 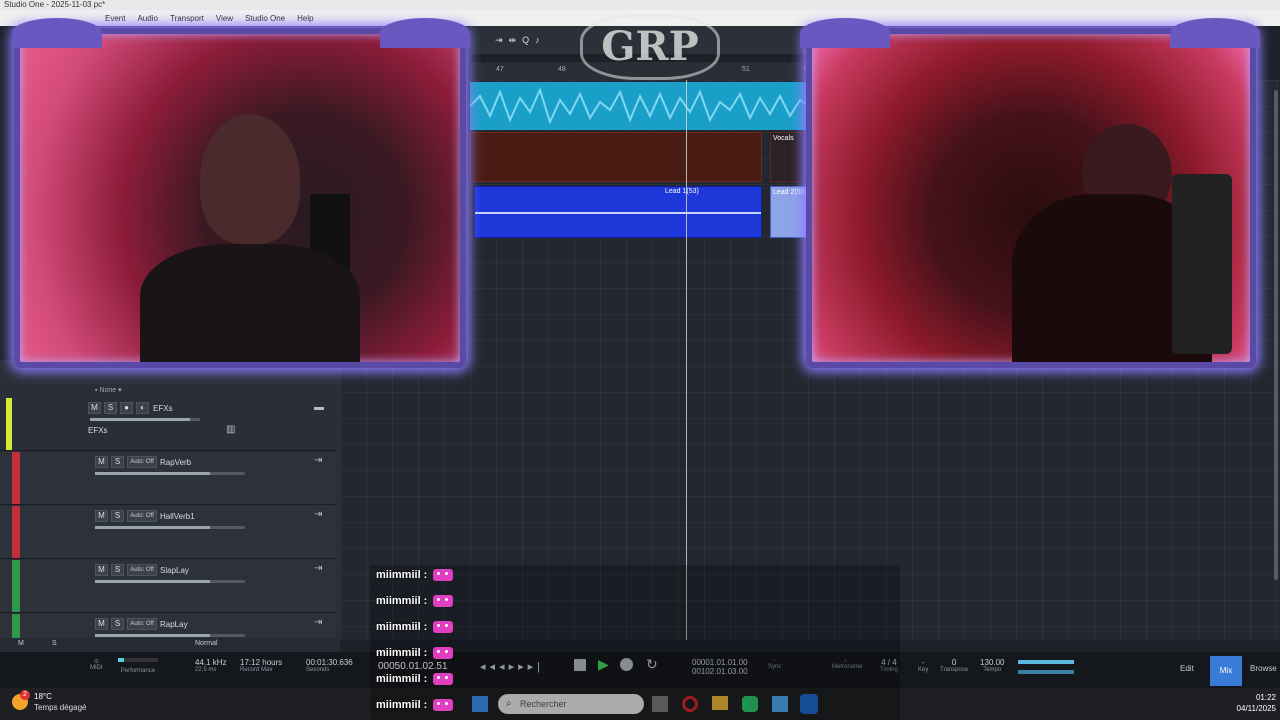 I want to click on send-row-raplay: M S Auto: Off RapLay ⇥, so click(x=168, y=627).